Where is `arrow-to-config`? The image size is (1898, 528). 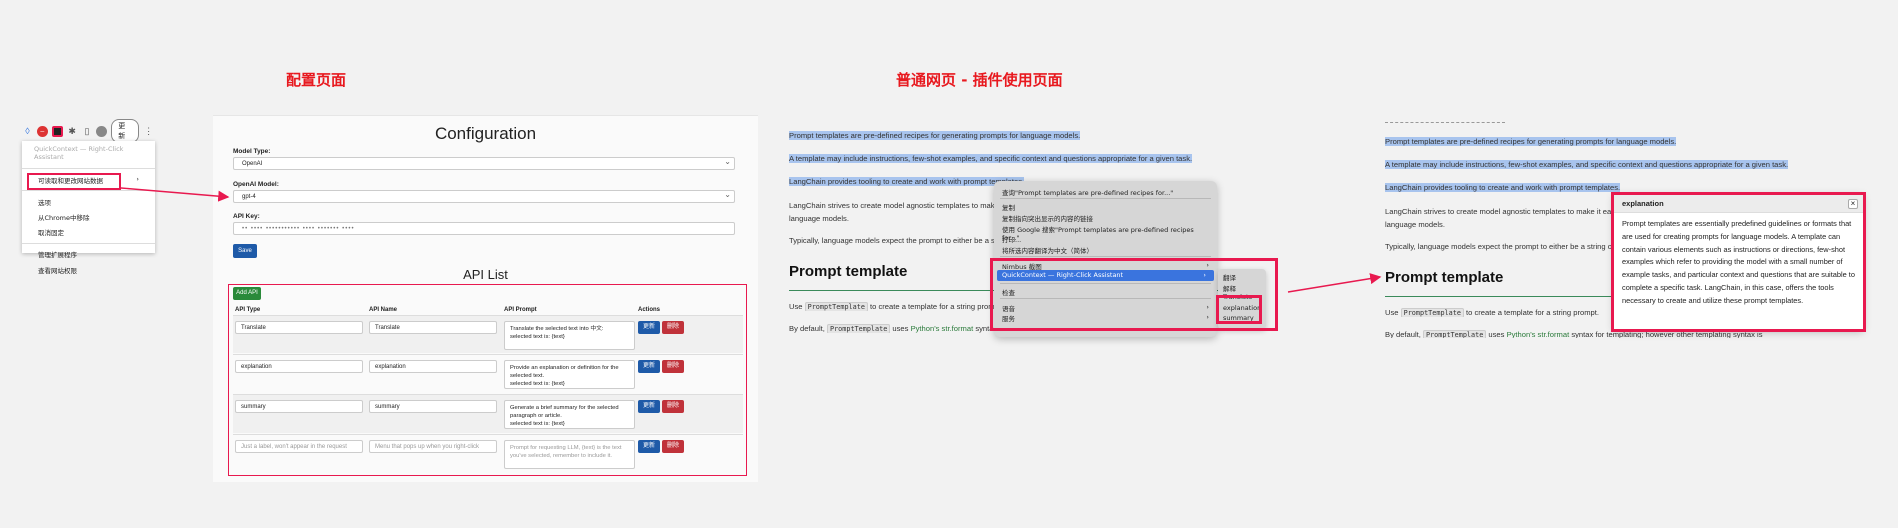
arrow-to-config is located at coordinates (175, 194).